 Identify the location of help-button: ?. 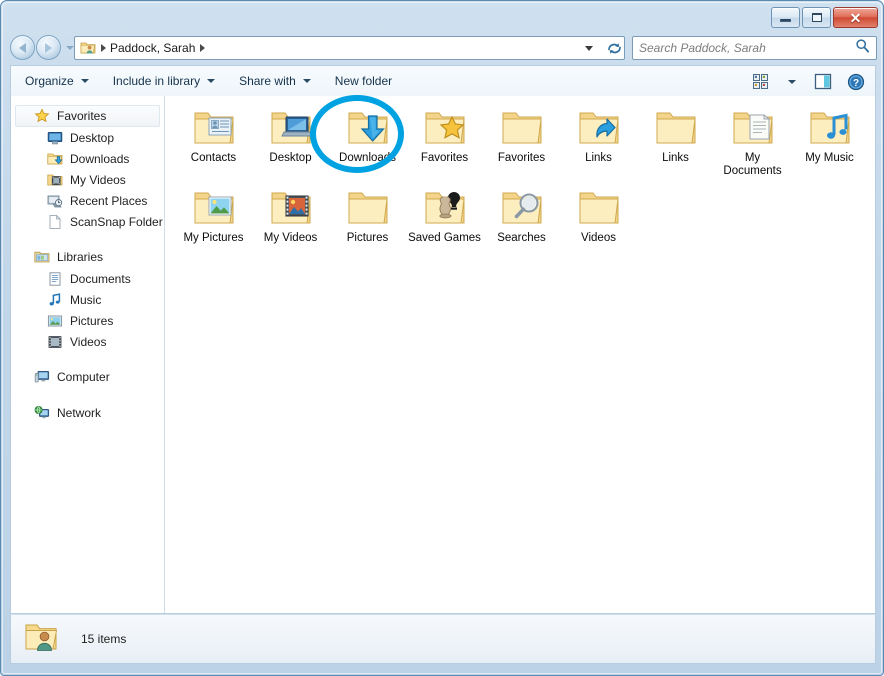
(856, 81).